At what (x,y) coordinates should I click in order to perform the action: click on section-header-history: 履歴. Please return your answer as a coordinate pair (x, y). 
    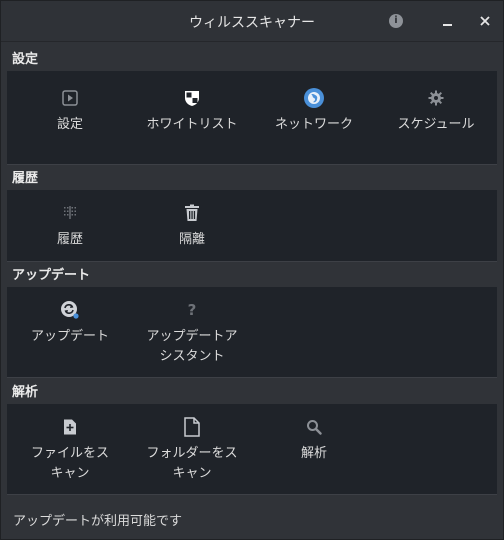
    Looking at the image, I should click on (25, 178).